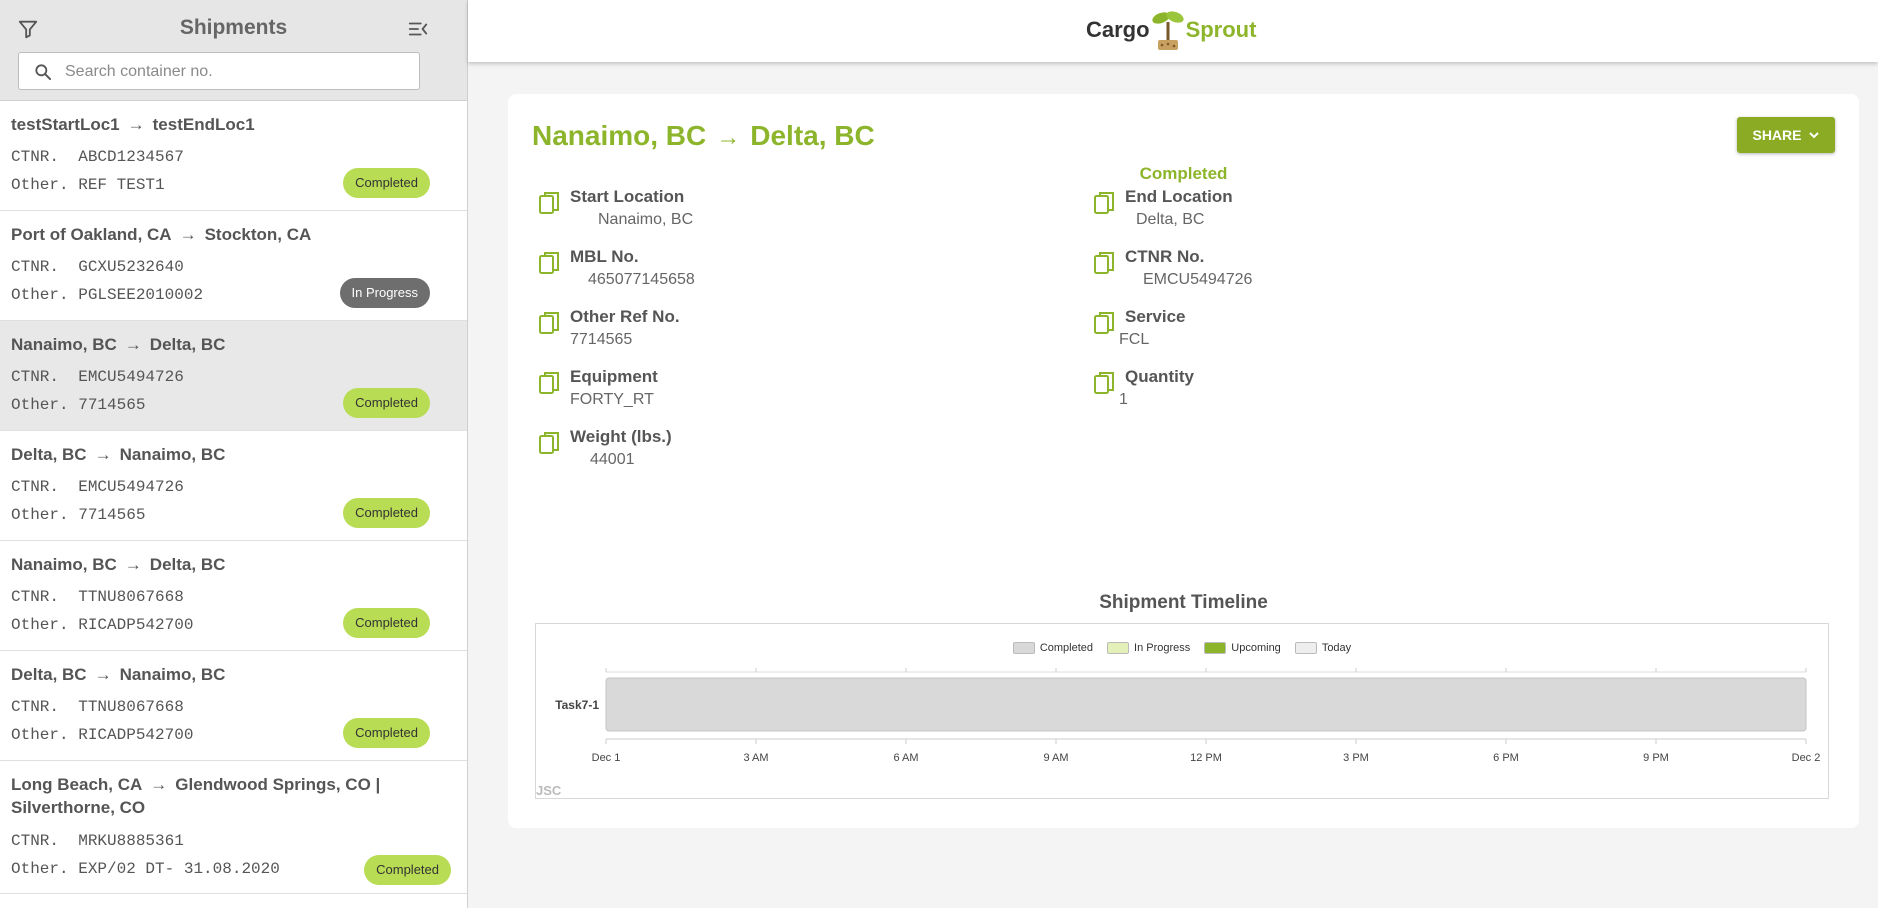 The image size is (1878, 908). I want to click on x-tick-label: 9 AM, so click(1055, 758).